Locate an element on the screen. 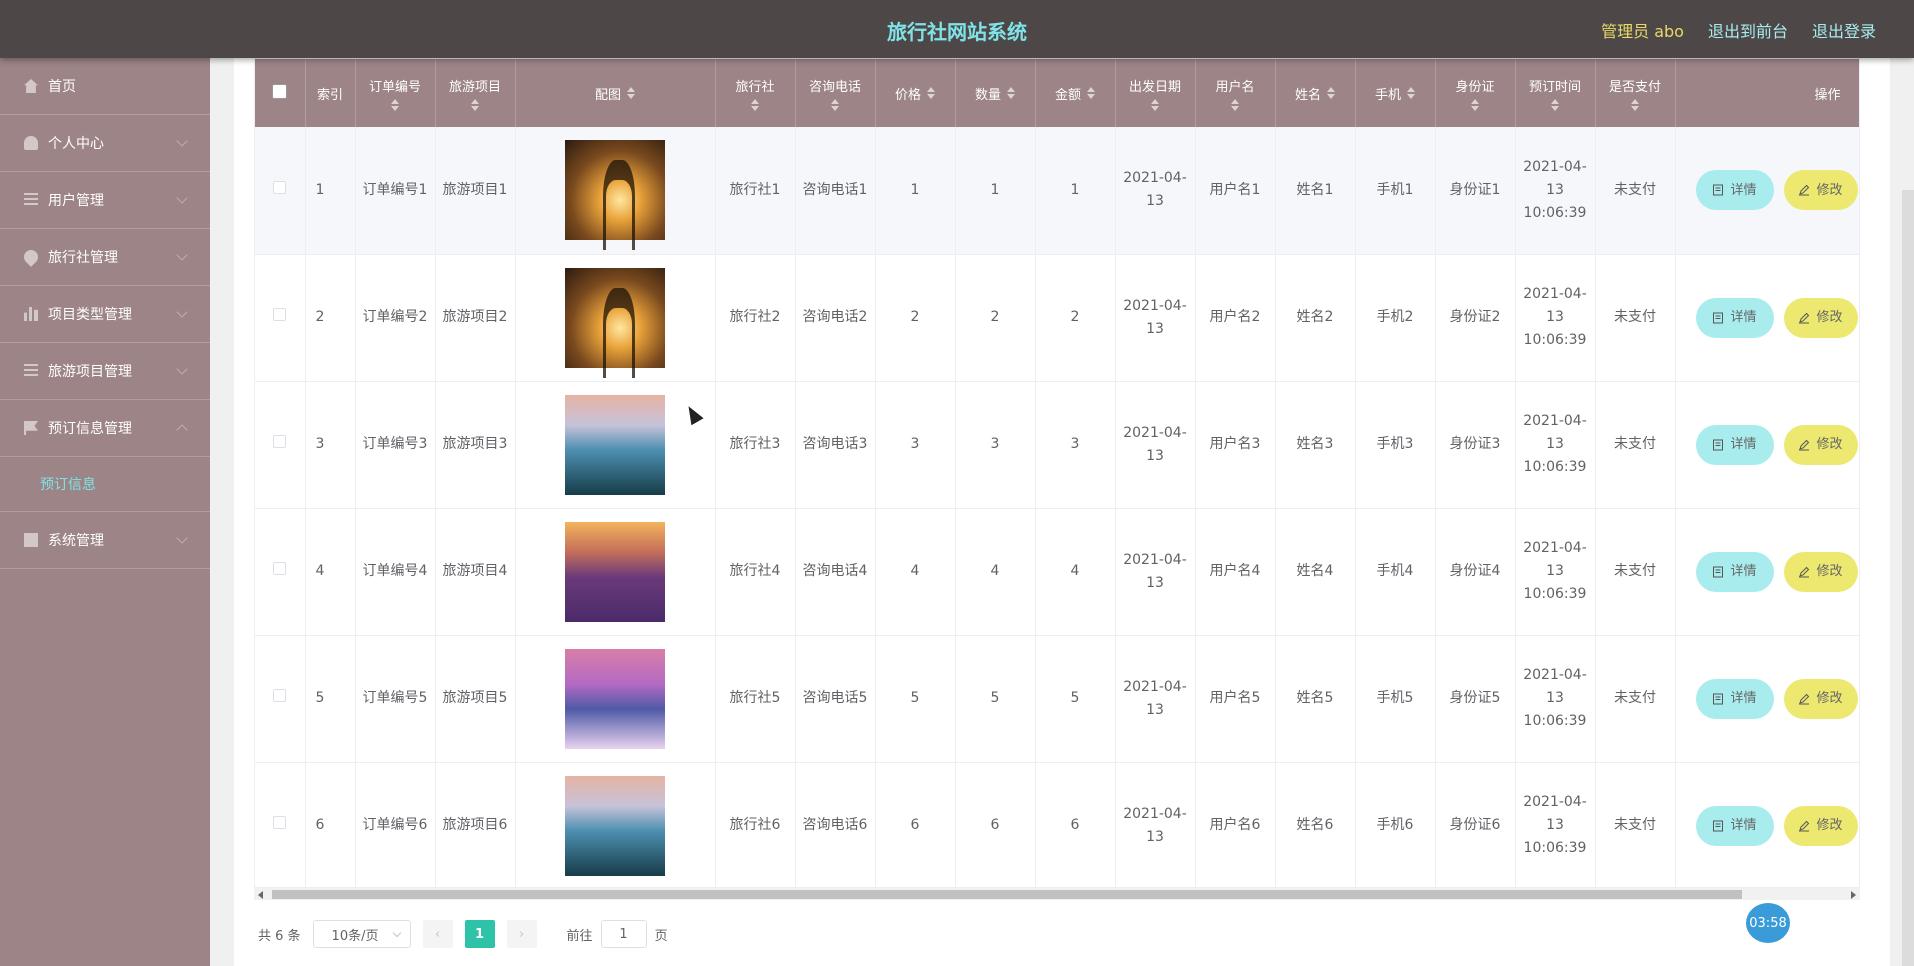 The width and height of the screenshot is (1914, 966). prev-page-button: ‹ is located at coordinates (437, 934).